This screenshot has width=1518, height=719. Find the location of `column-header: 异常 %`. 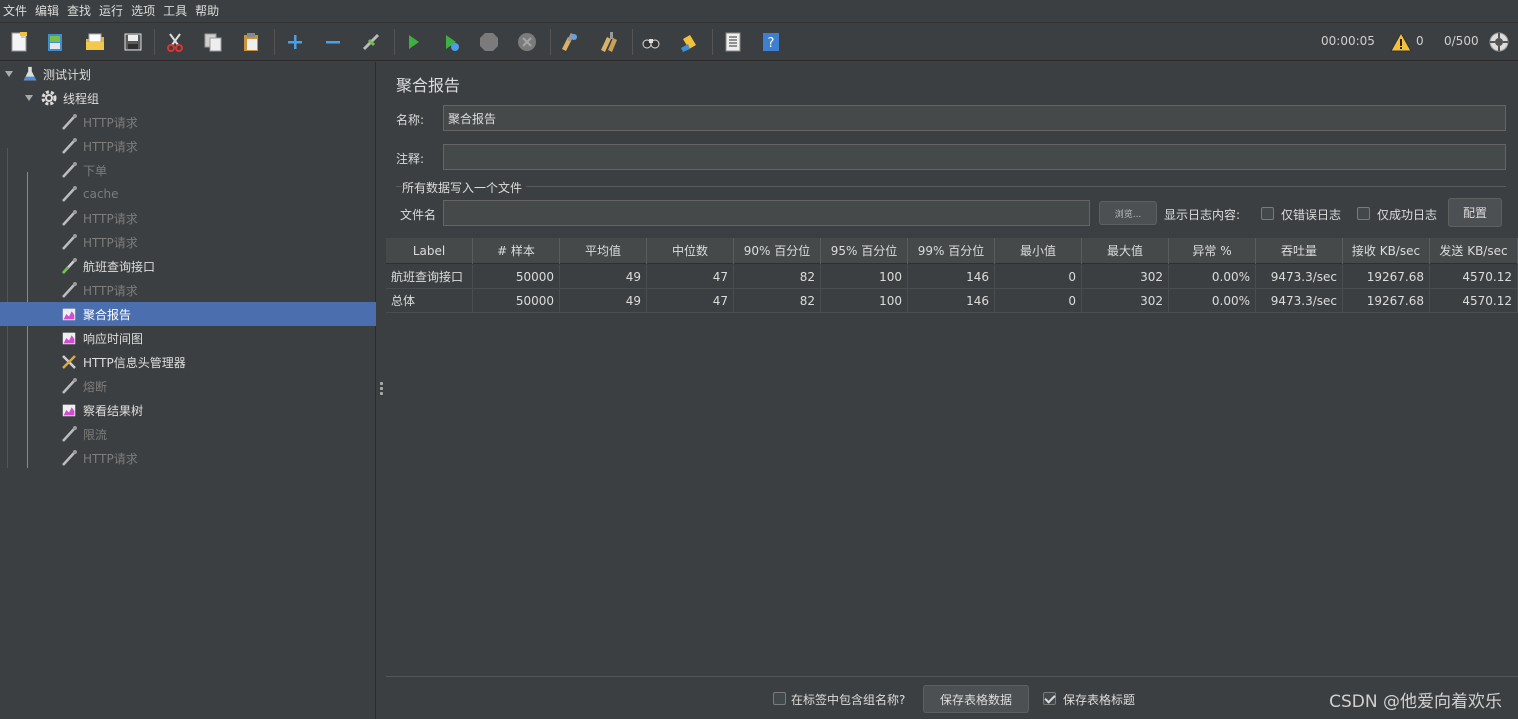

column-header: 异常 % is located at coordinates (1212, 251).